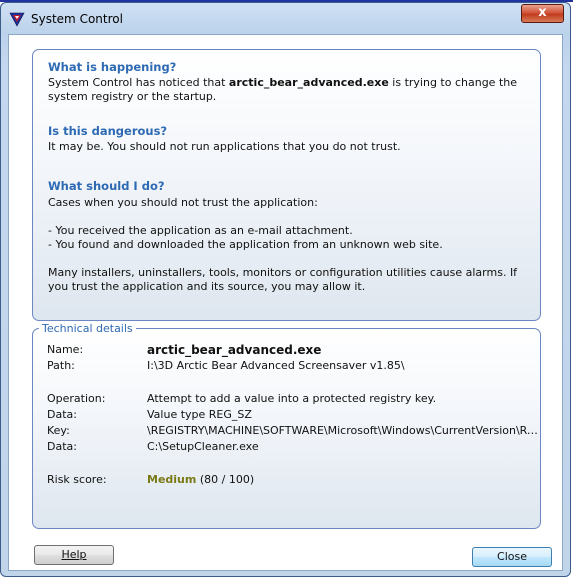 Image resolution: width=573 pixels, height=579 pixels. What do you see at coordinates (87, 328) in the screenshot?
I see `technical-details-legend: Technical details` at bounding box center [87, 328].